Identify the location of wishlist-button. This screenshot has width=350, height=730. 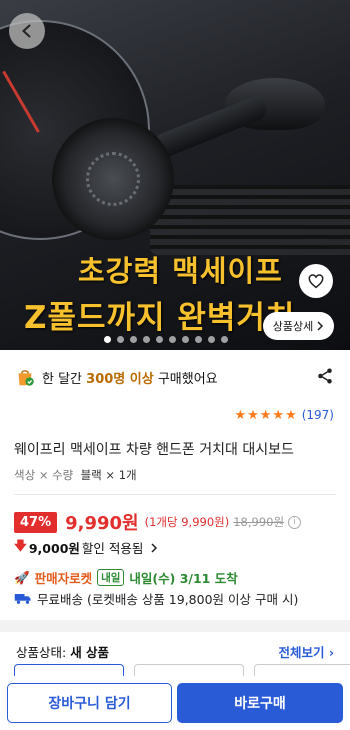
(316, 281).